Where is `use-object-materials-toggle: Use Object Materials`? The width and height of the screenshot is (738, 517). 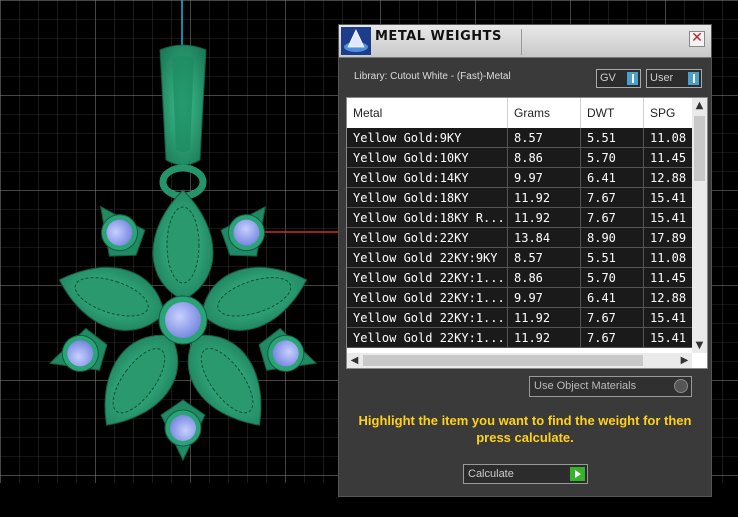
use-object-materials-toggle: Use Object Materials is located at coordinates (610, 386).